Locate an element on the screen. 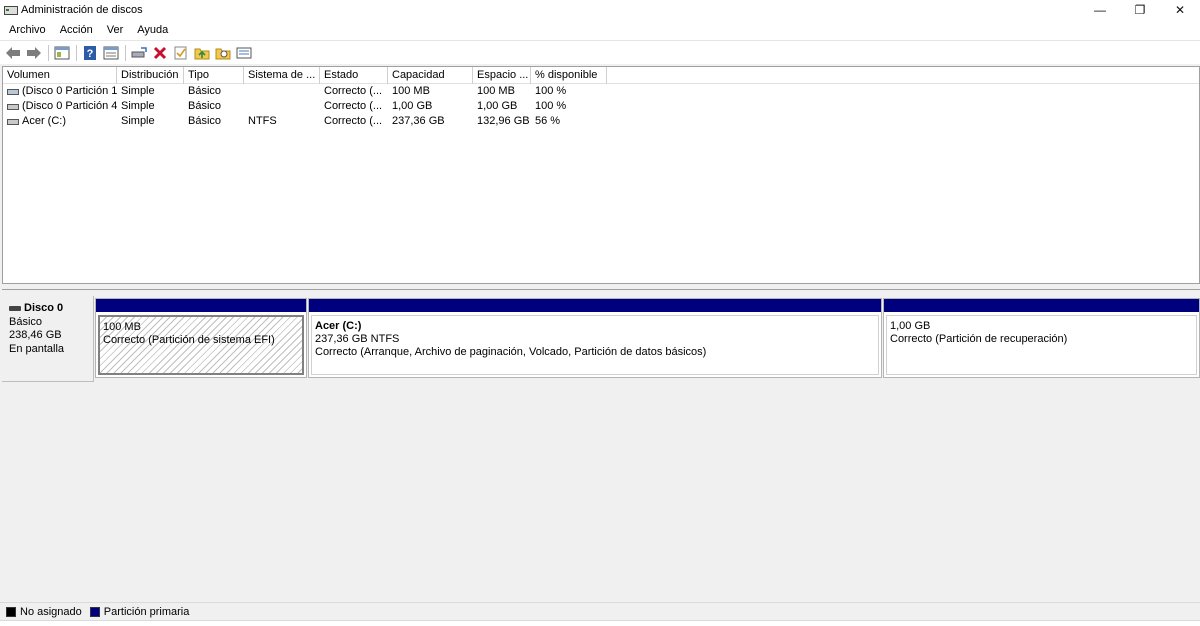  partition-status: Correcto (Partición de recuperación) is located at coordinates (979, 339).